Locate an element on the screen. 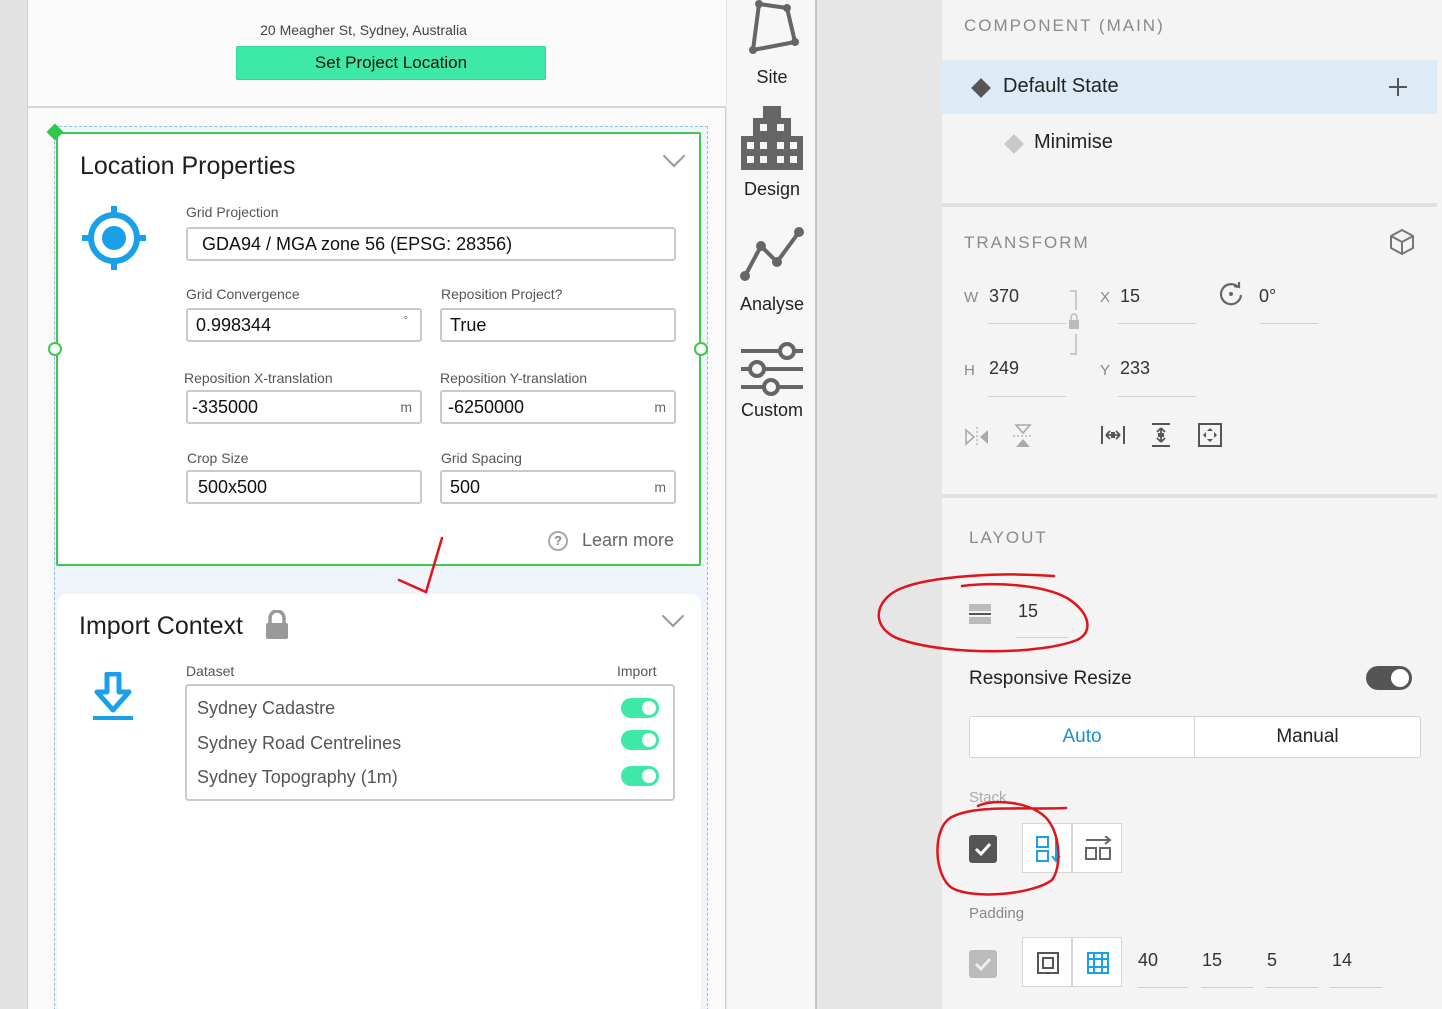 The height and width of the screenshot is (1009, 1442). import-column-header: Import is located at coordinates (637, 671).